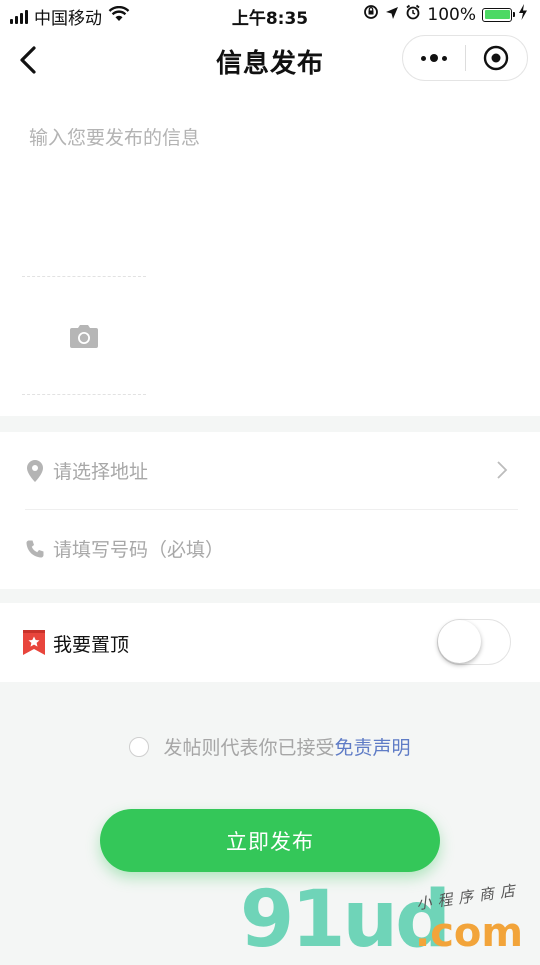 The height and width of the screenshot is (965, 540). What do you see at coordinates (91, 645) in the screenshot?
I see `pin-top-label: 我要置顶` at bounding box center [91, 645].